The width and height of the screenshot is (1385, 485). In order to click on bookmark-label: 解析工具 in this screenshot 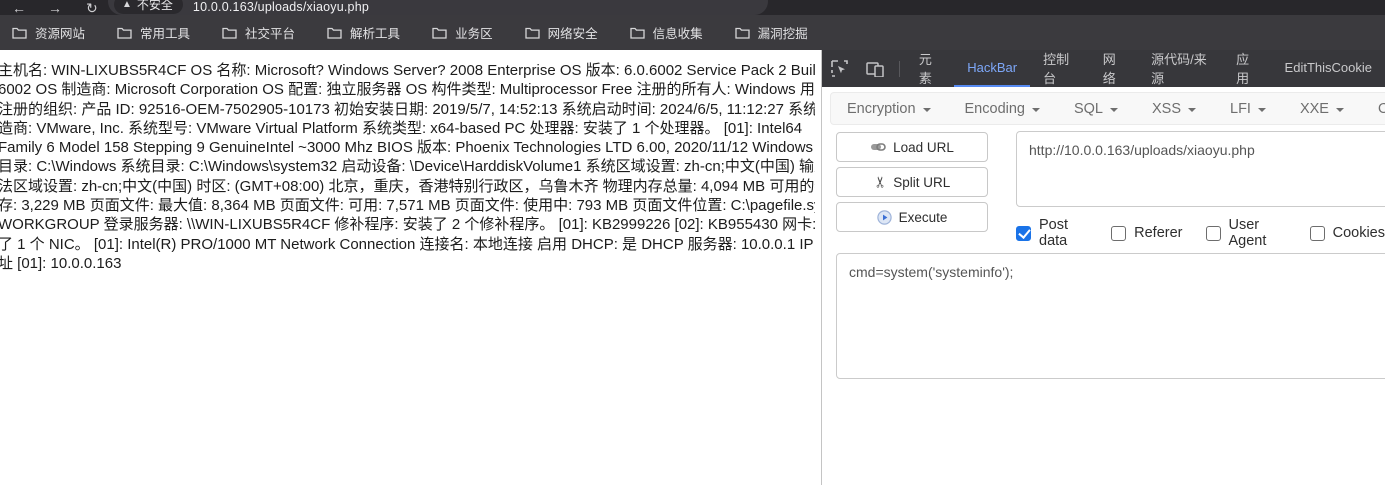, I will do `click(375, 34)`.